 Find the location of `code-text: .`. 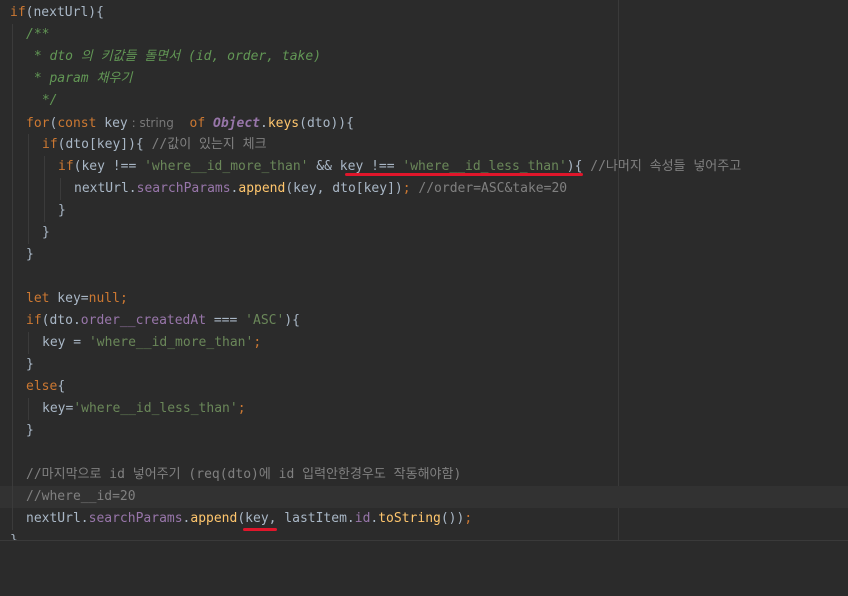

code-text: . is located at coordinates (264, 123).